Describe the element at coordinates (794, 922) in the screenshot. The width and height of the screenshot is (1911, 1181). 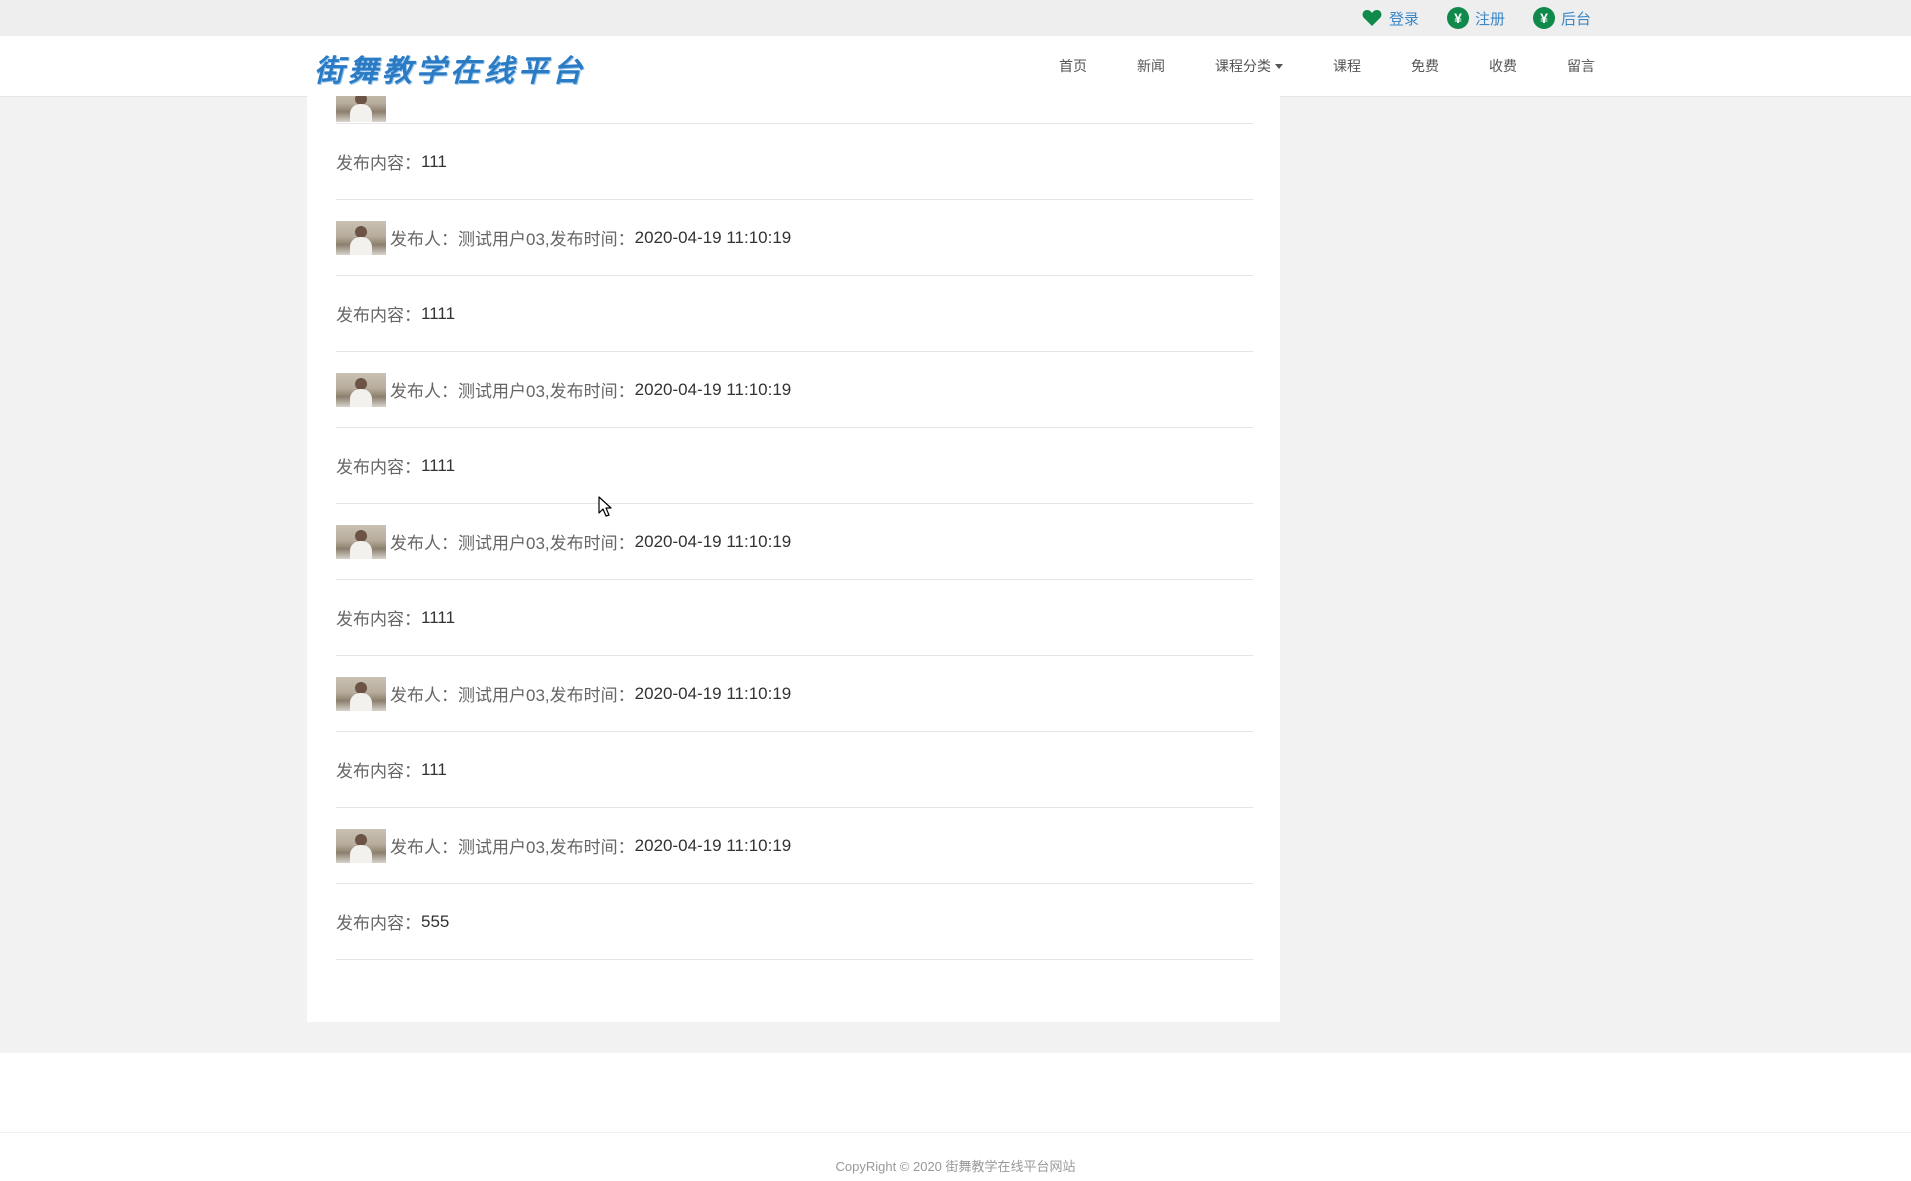
I see `message-content-row: 发布内容： 555` at that location.